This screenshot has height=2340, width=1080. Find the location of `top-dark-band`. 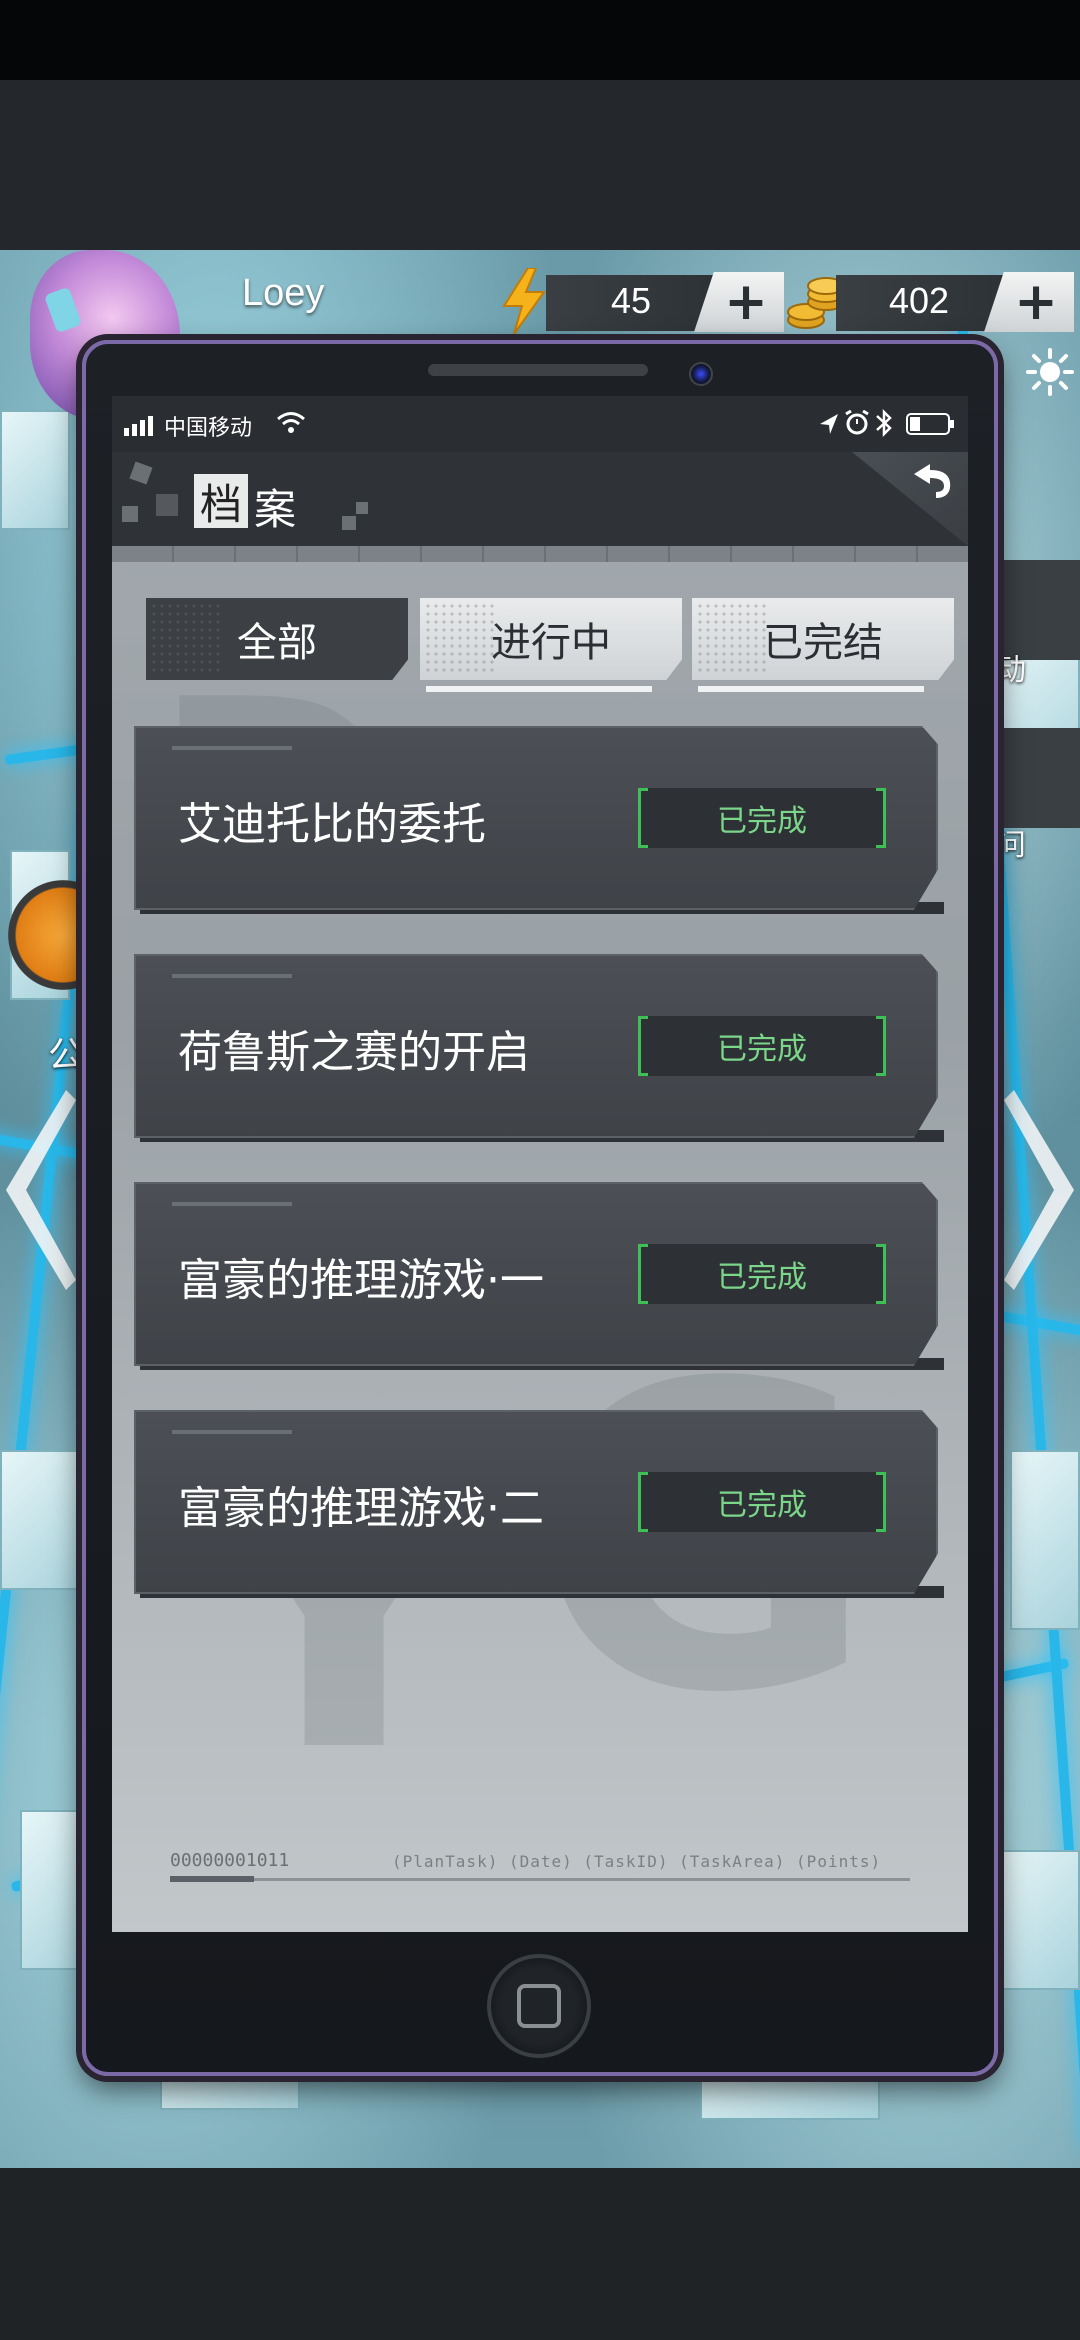

top-dark-band is located at coordinates (540, 165).